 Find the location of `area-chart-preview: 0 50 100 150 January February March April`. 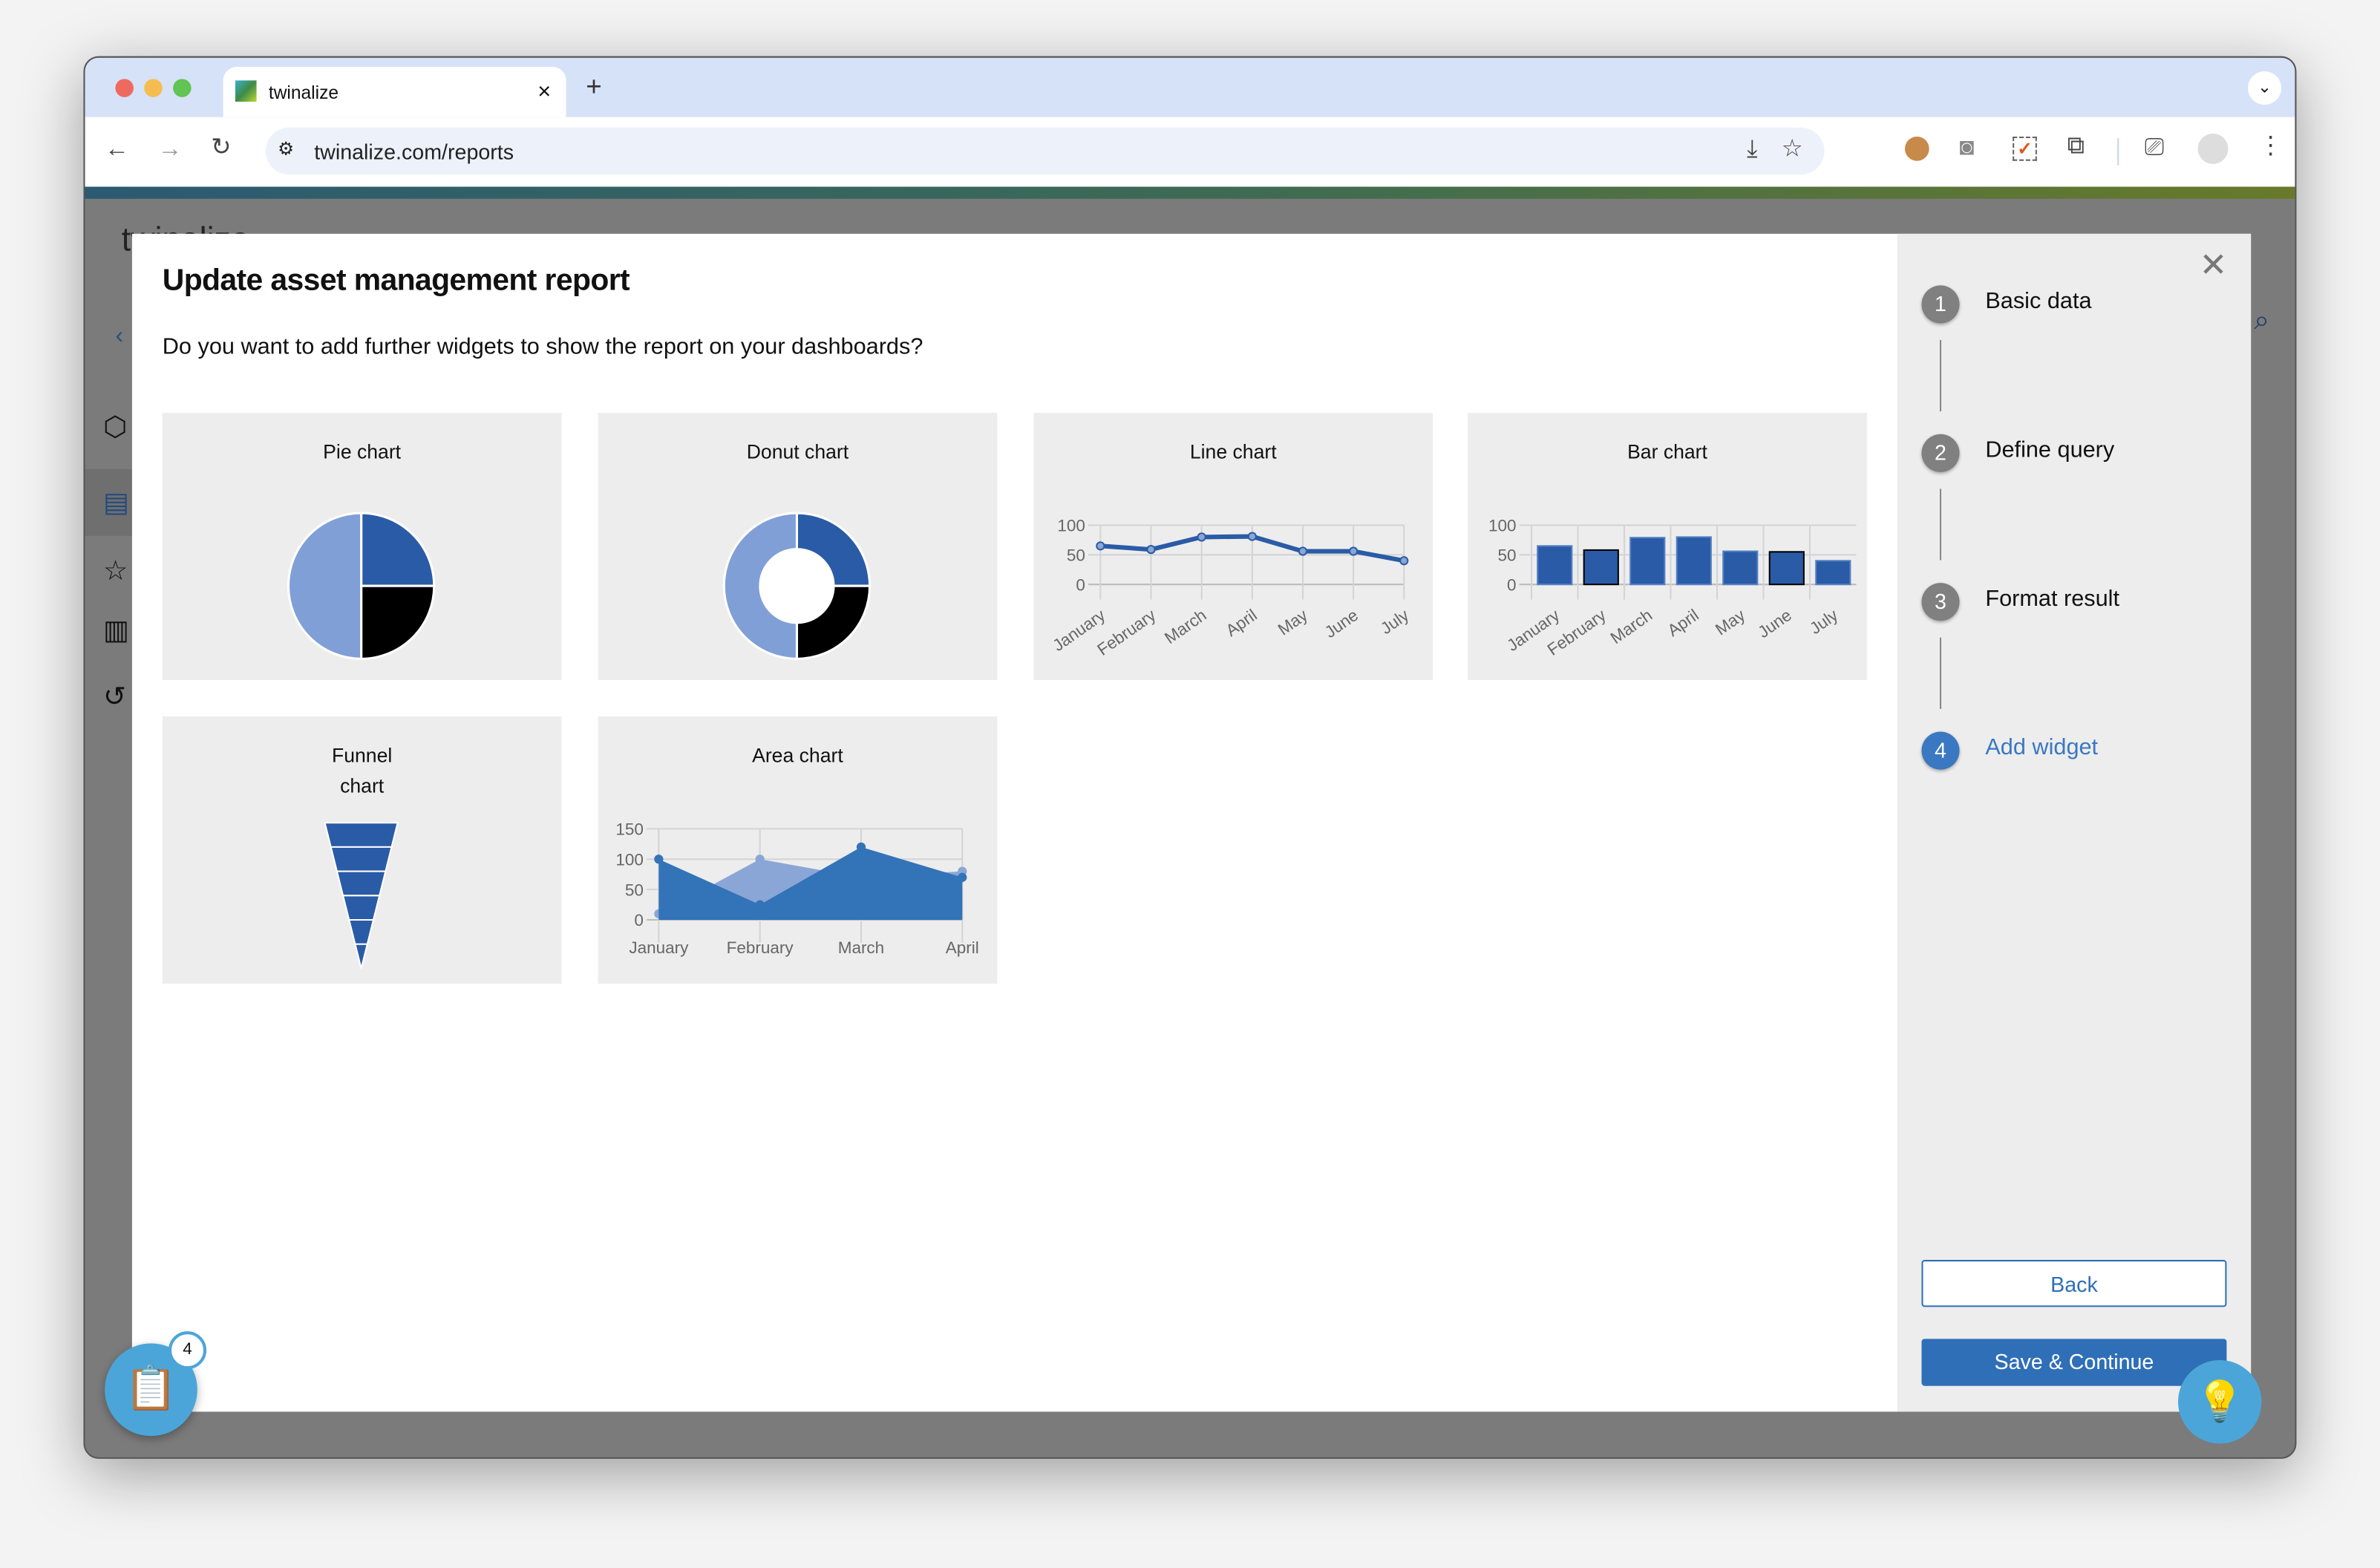

area-chart-preview: 0 50 100 150 January February March April is located at coordinates (797, 888).